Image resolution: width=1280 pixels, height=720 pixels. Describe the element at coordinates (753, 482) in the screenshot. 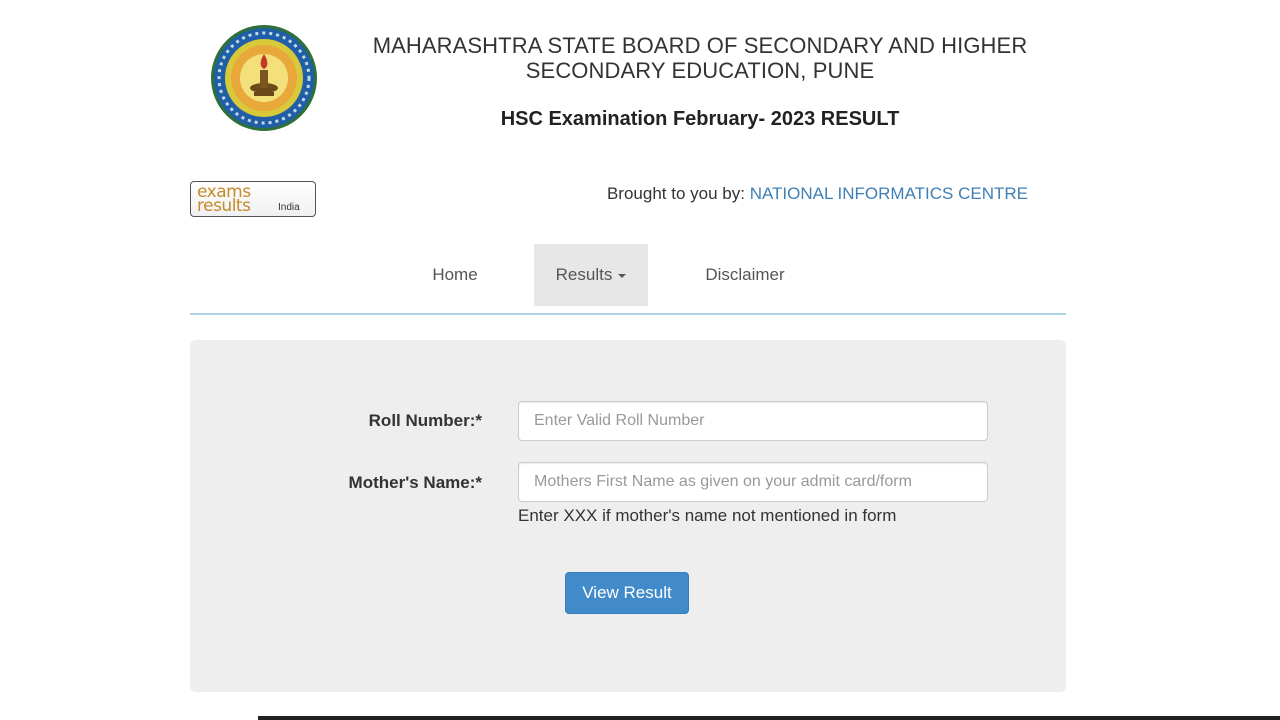

I see `mother-name-input` at that location.